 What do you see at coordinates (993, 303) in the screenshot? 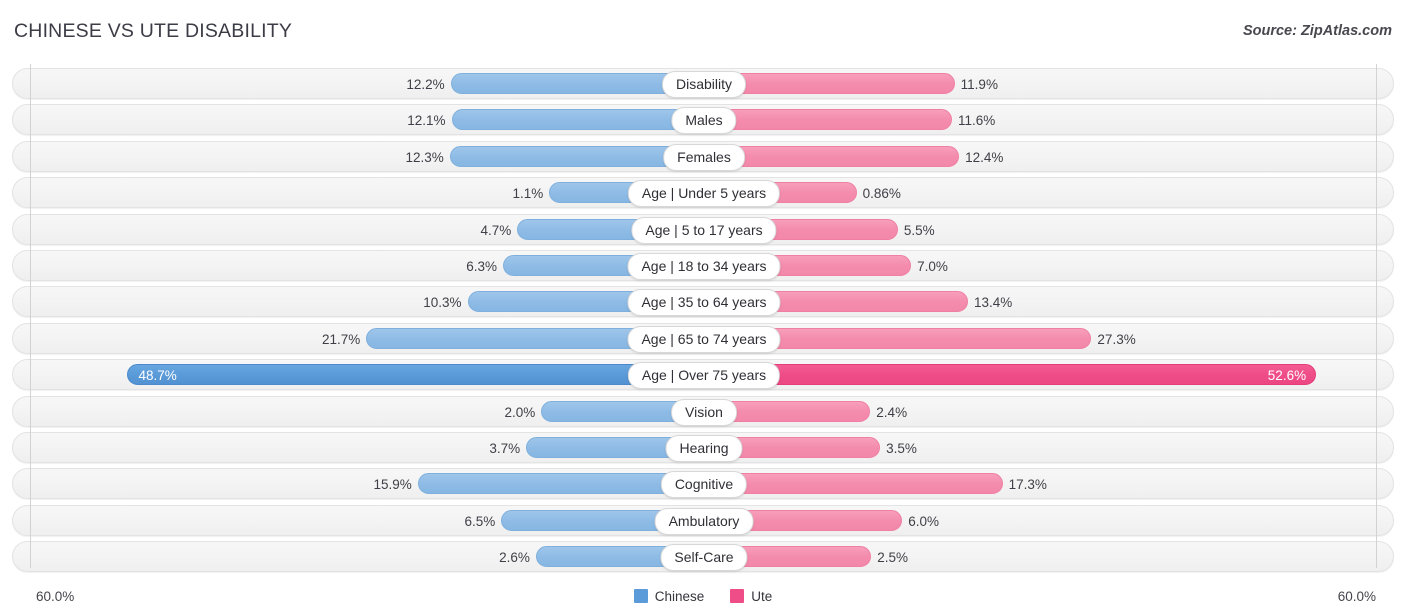
I see `value-label-ute: 13.4%` at bounding box center [993, 303].